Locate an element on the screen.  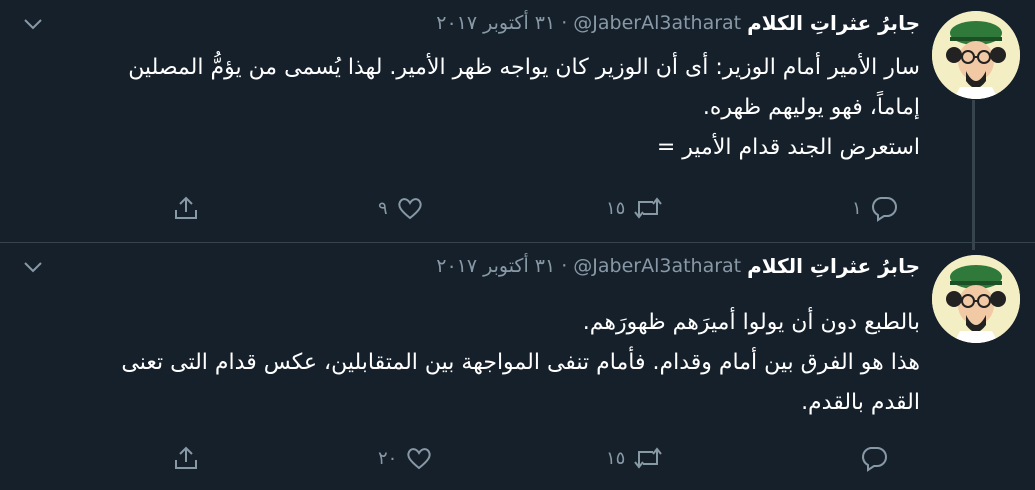
reply-button: ١ is located at coordinates (875, 208).